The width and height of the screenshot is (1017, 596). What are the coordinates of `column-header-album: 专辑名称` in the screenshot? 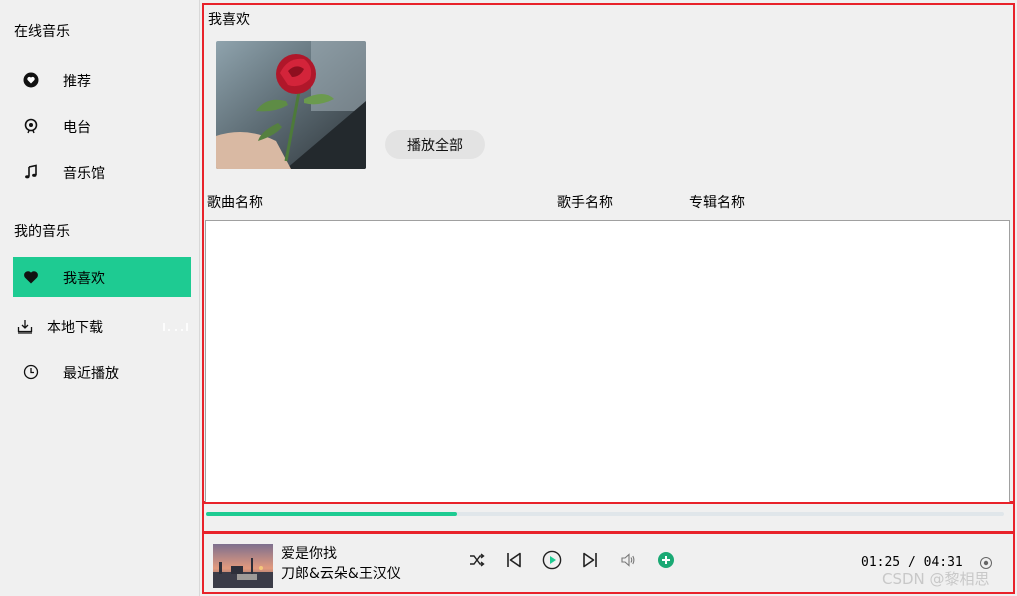 It's located at (717, 203).